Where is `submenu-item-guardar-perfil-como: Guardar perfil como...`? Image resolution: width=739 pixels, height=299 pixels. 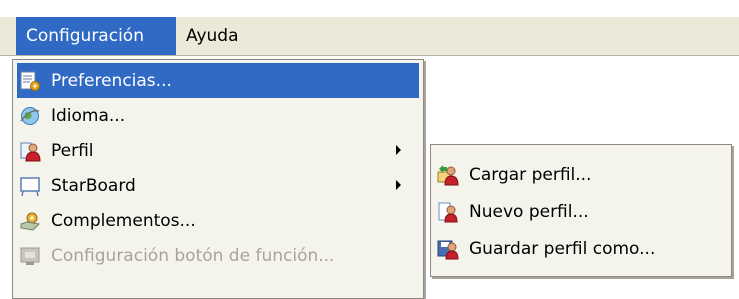 submenu-item-guardar-perfil-como: Guardar perfil como... is located at coordinates (581, 248).